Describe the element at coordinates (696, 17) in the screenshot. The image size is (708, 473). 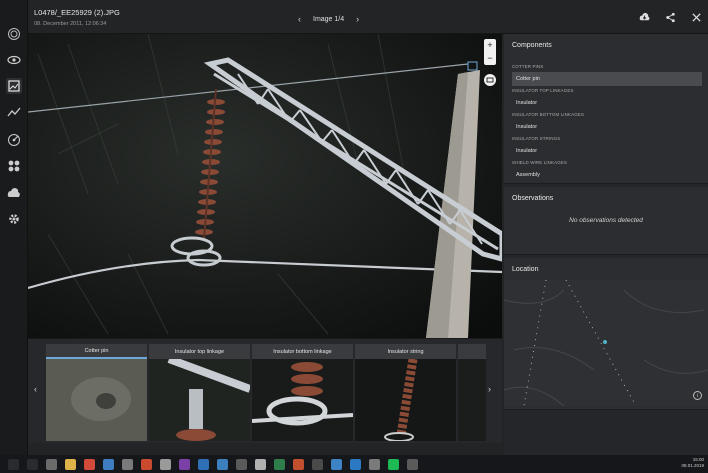
I see `close-icon` at that location.